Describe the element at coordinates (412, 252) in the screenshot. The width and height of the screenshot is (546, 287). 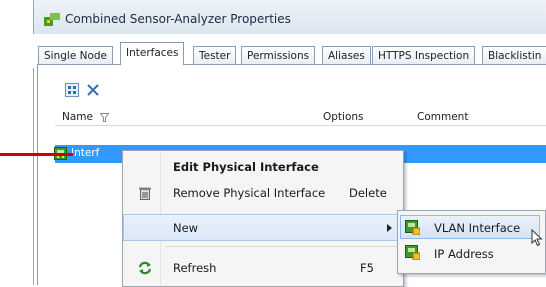
I see `ip-address-icon` at that location.